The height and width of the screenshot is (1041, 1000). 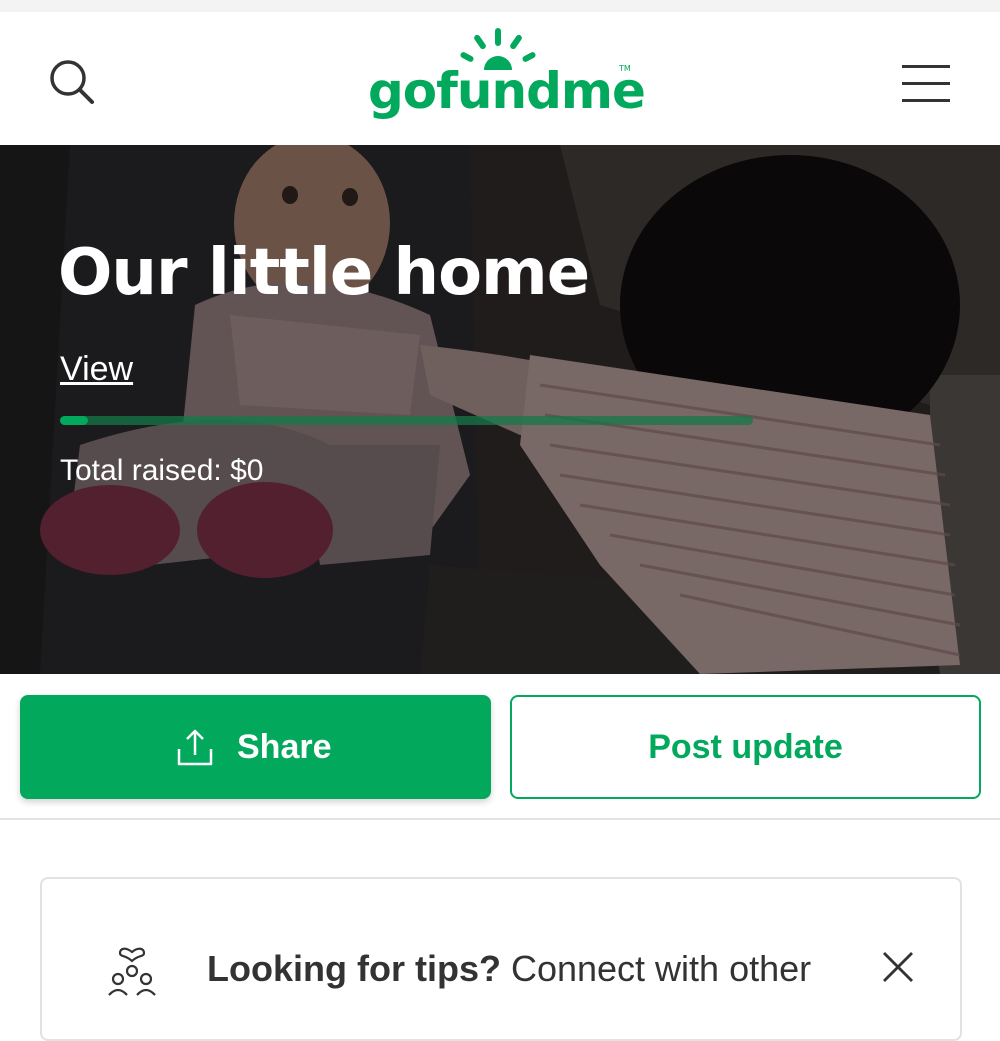 What do you see at coordinates (324, 273) in the screenshot?
I see `campaign-title: Our little home` at bounding box center [324, 273].